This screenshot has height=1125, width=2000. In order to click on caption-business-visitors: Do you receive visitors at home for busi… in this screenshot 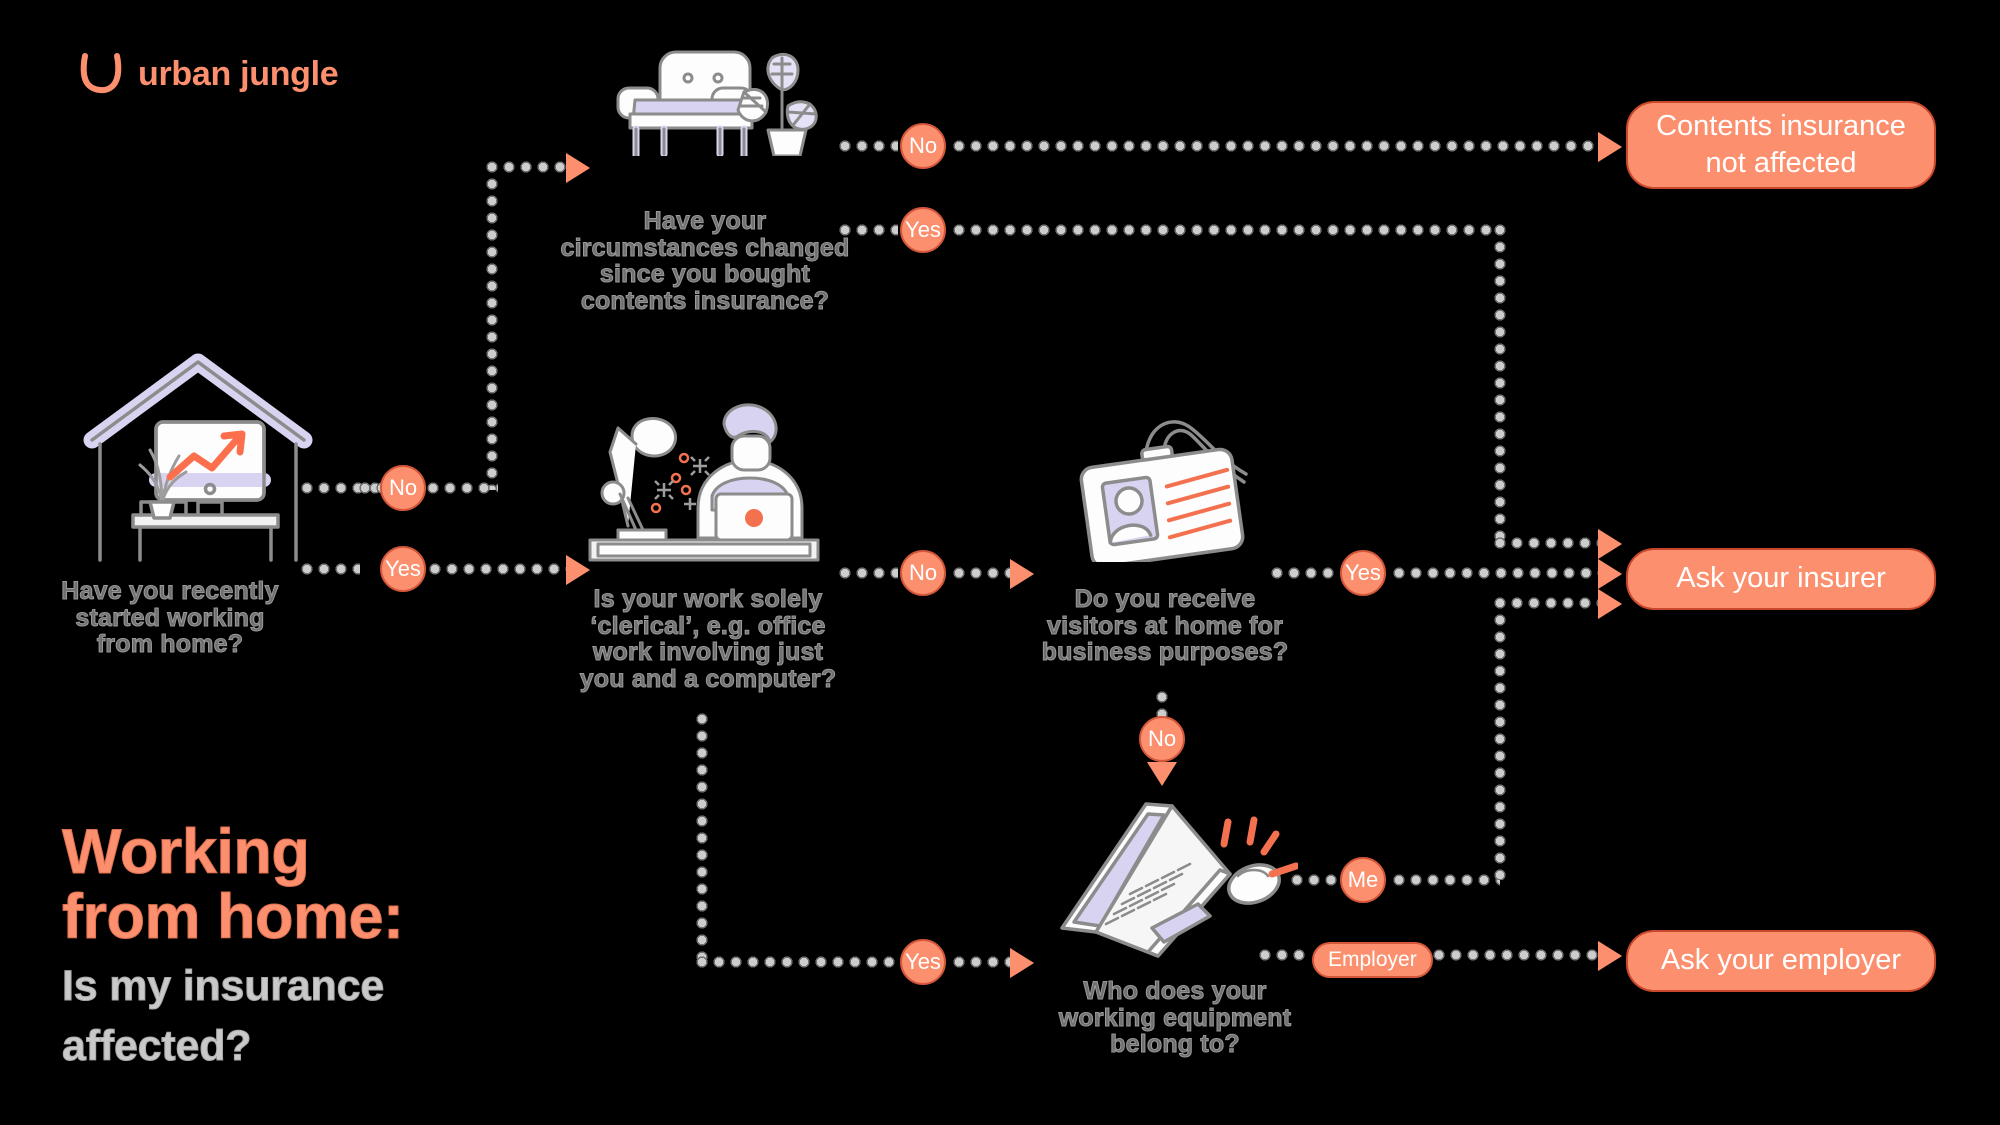, I will do `click(1165, 626)`.